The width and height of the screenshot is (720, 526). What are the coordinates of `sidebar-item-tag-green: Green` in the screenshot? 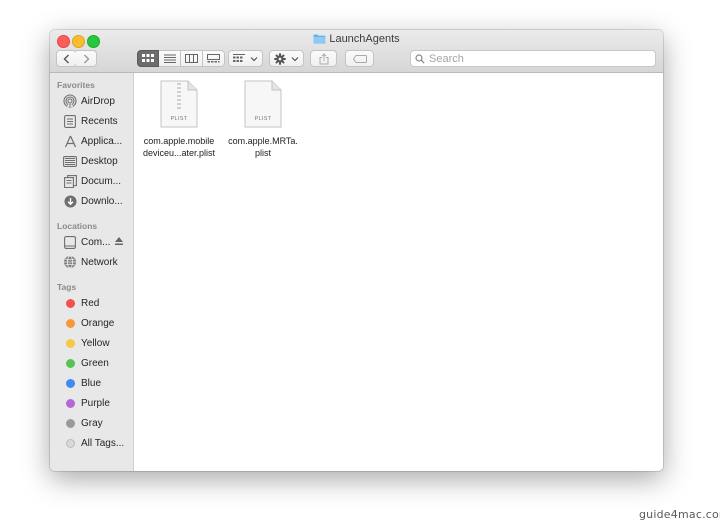 It's located at (92, 363).